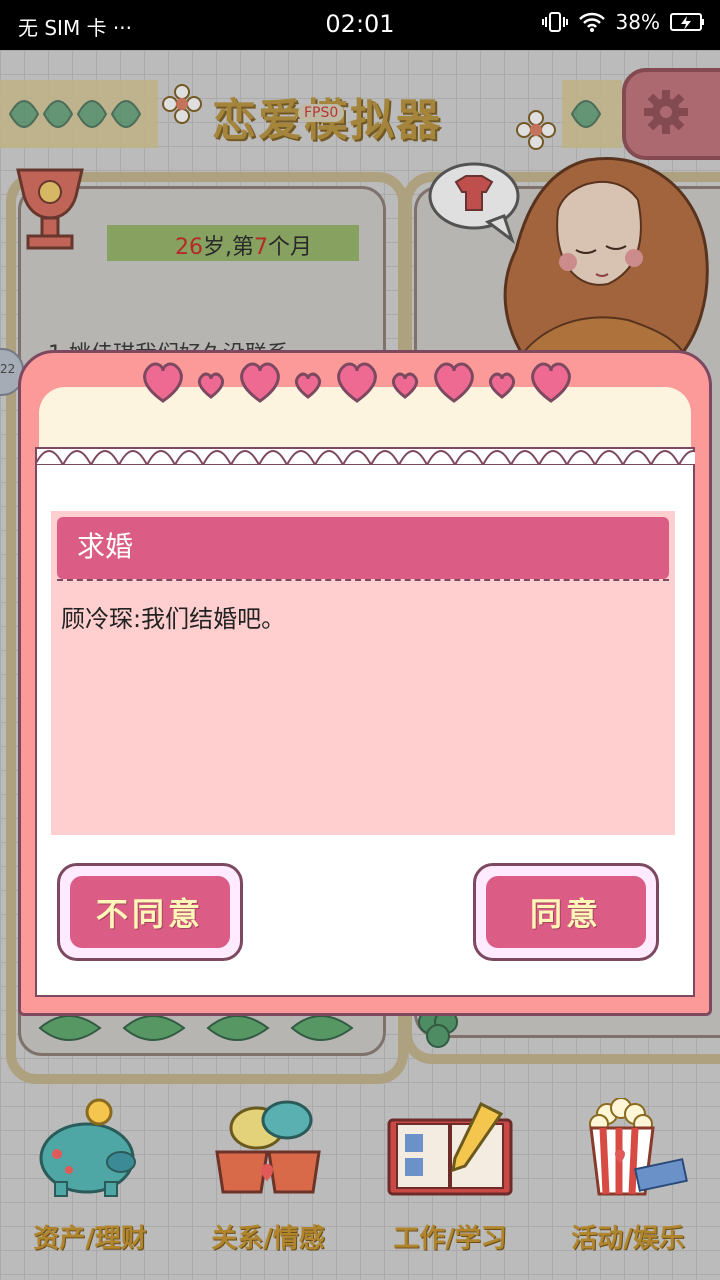  I want to click on coffee-cups-chat-icon, so click(268, 1147).